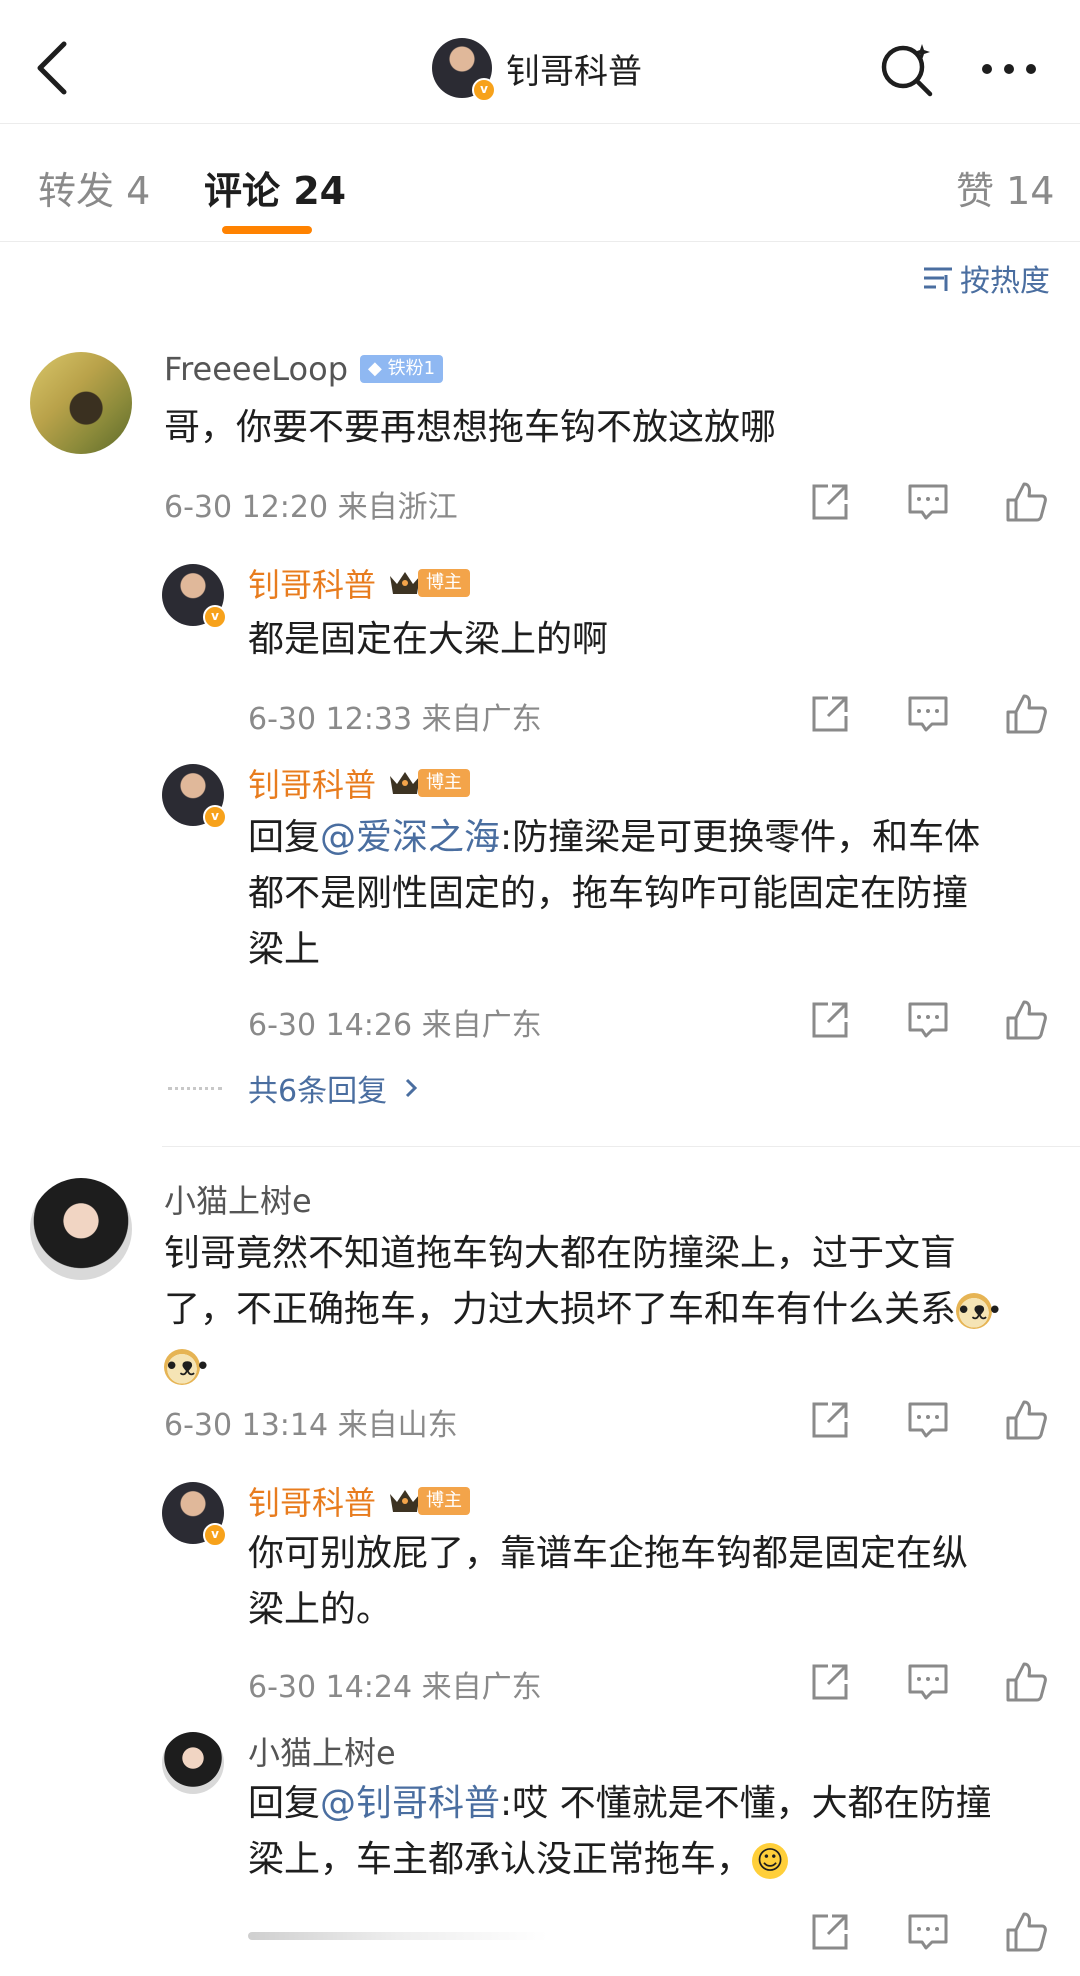 The width and height of the screenshot is (1080, 1976). Describe the element at coordinates (608, 893) in the screenshot. I see `reply-text-line: 都不是刚性固定的，拖车钩咋可能固定在防撞` at that location.